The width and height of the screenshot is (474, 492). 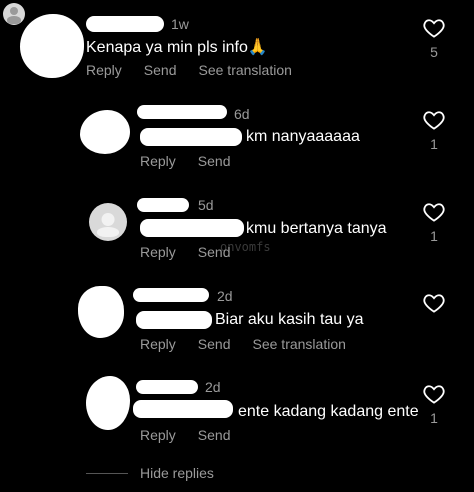 I want to click on comment-text: ente kadang kadang ente, so click(x=328, y=411).